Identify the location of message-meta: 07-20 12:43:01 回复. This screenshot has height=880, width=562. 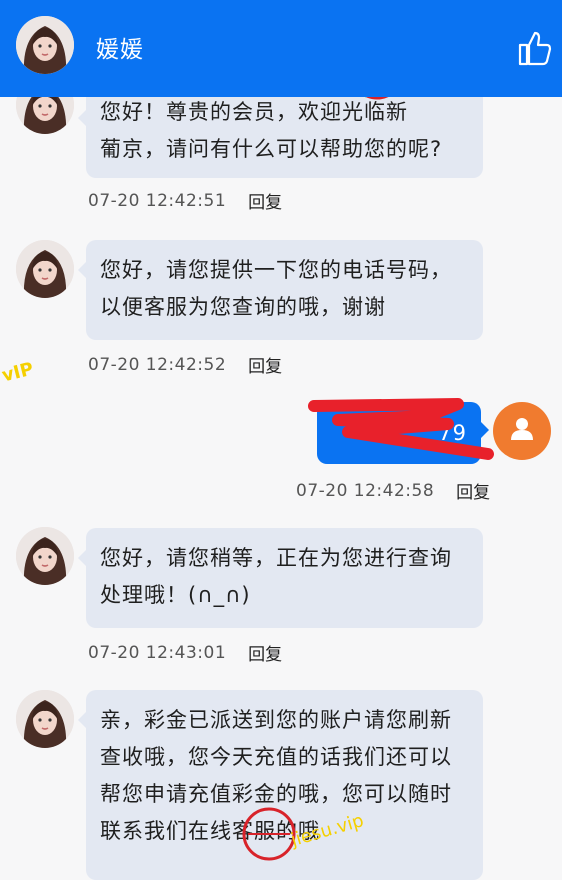
(185, 653).